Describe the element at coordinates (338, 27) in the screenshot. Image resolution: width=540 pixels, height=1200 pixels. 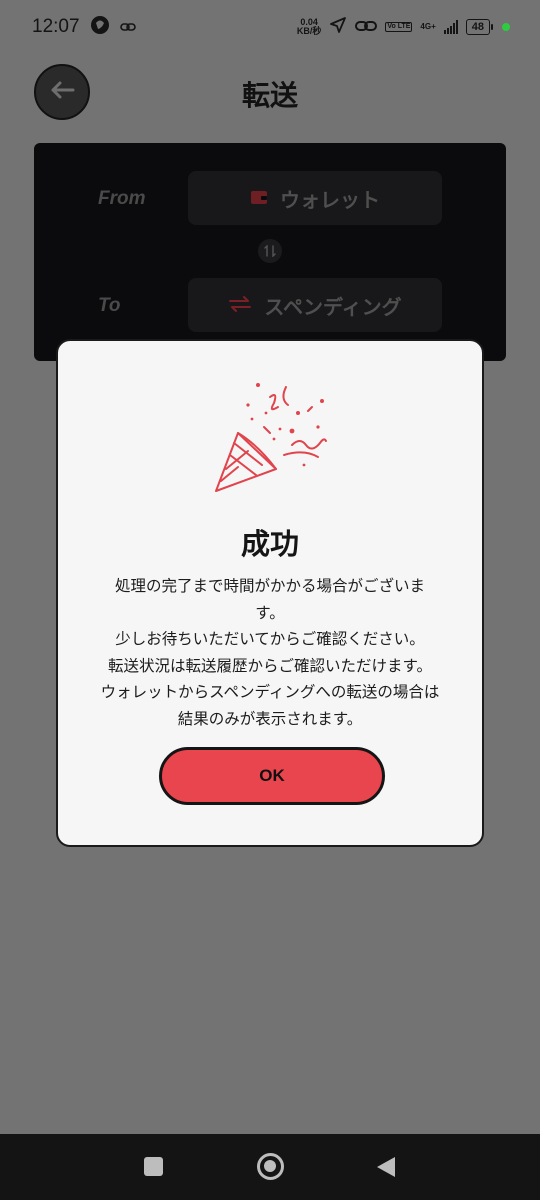
I see `location-icon` at that location.